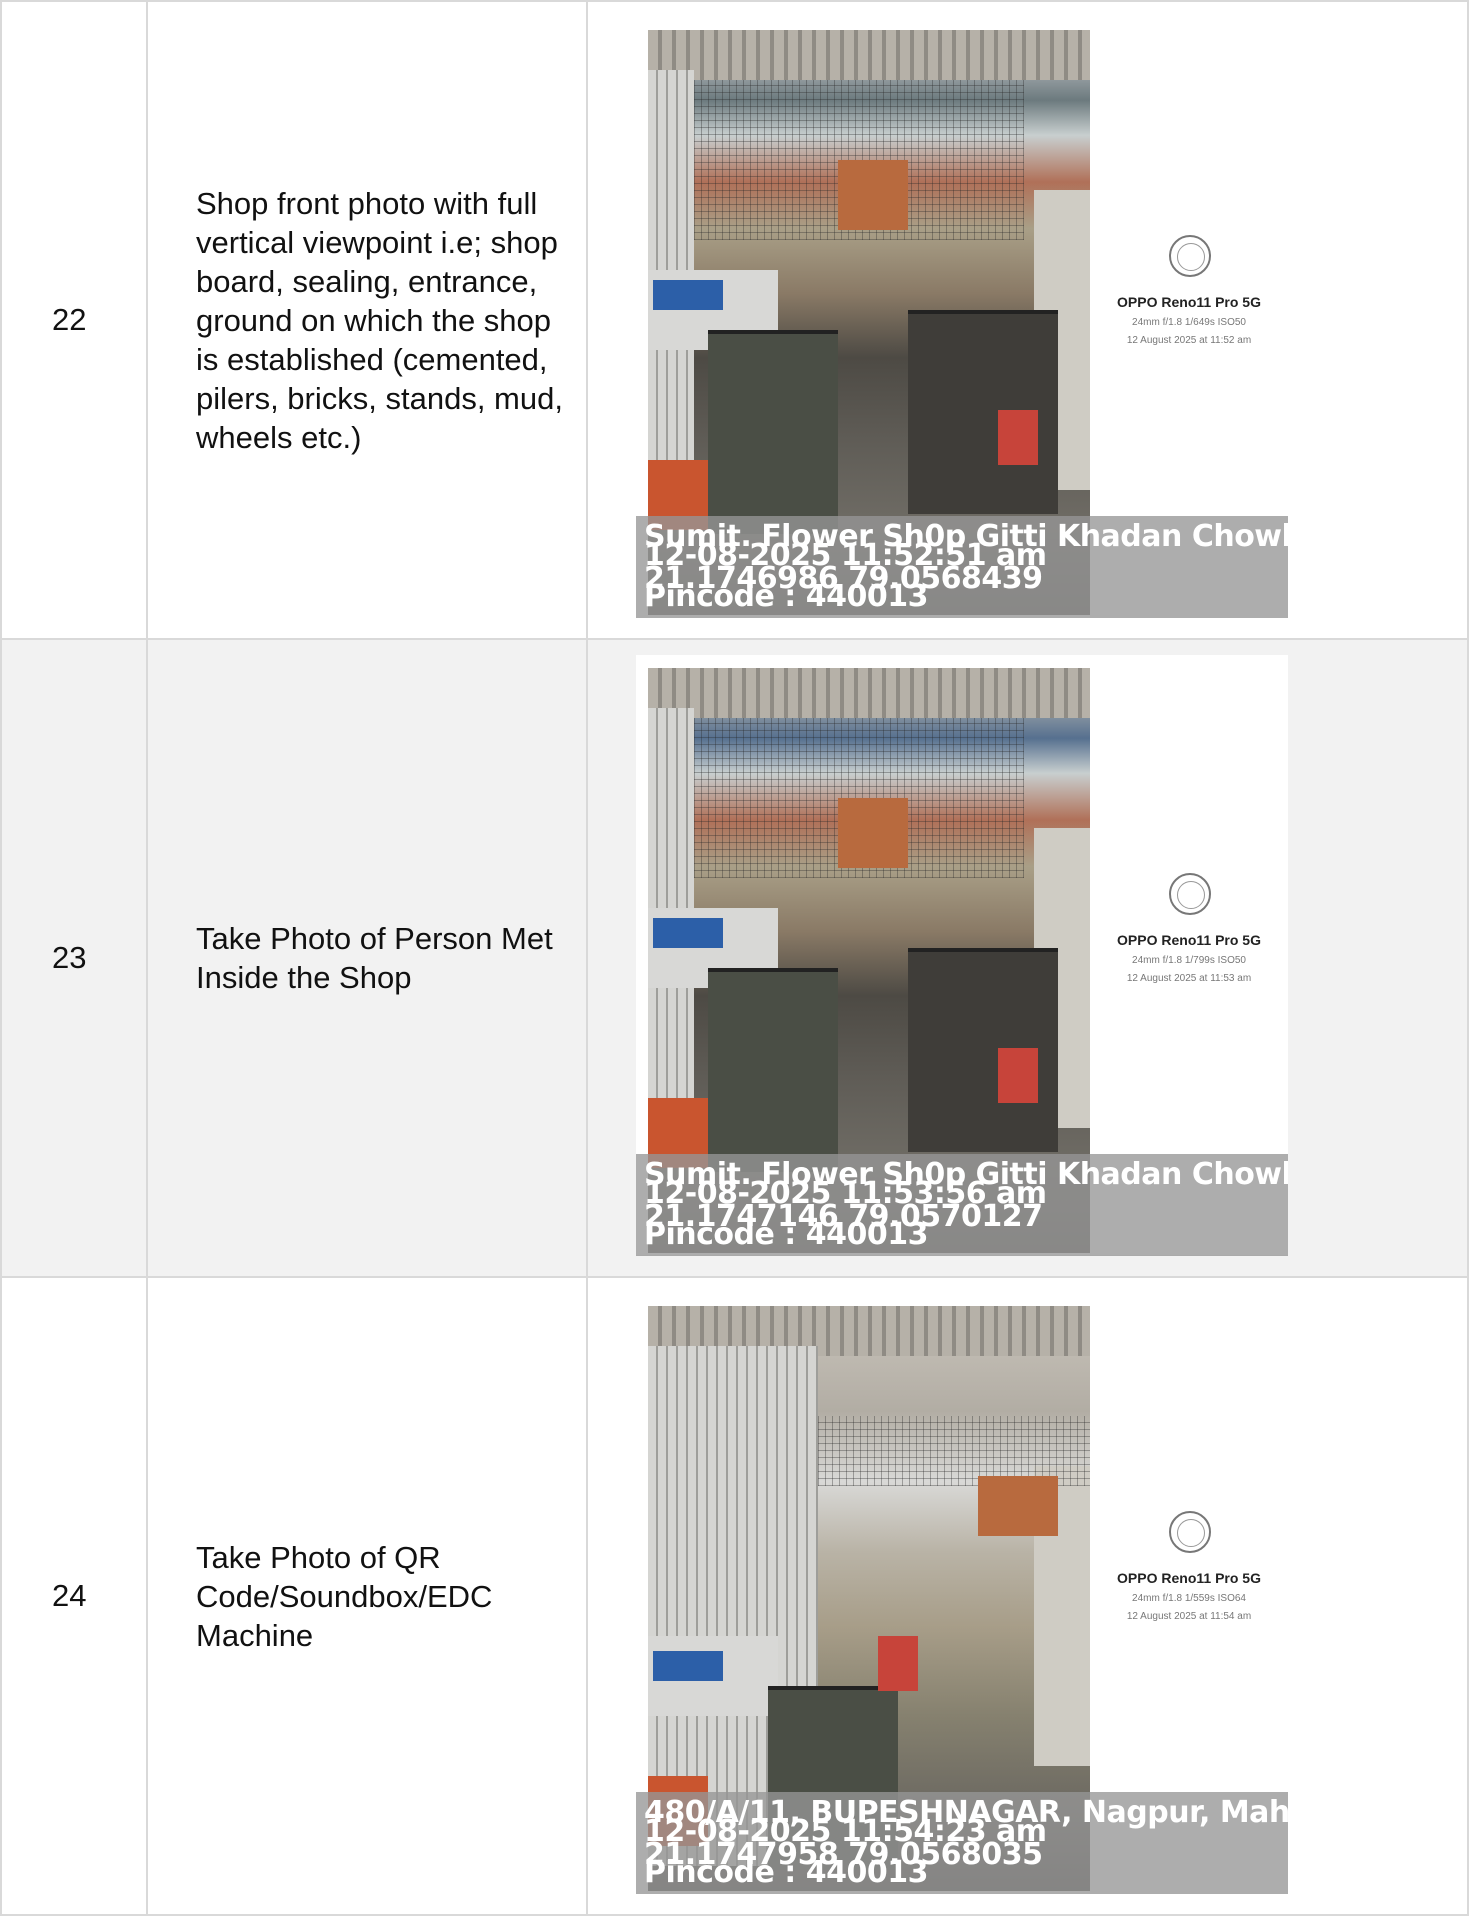  I want to click on row-description: Take Photo of Person Met Inside the Shop, so click(367, 958).